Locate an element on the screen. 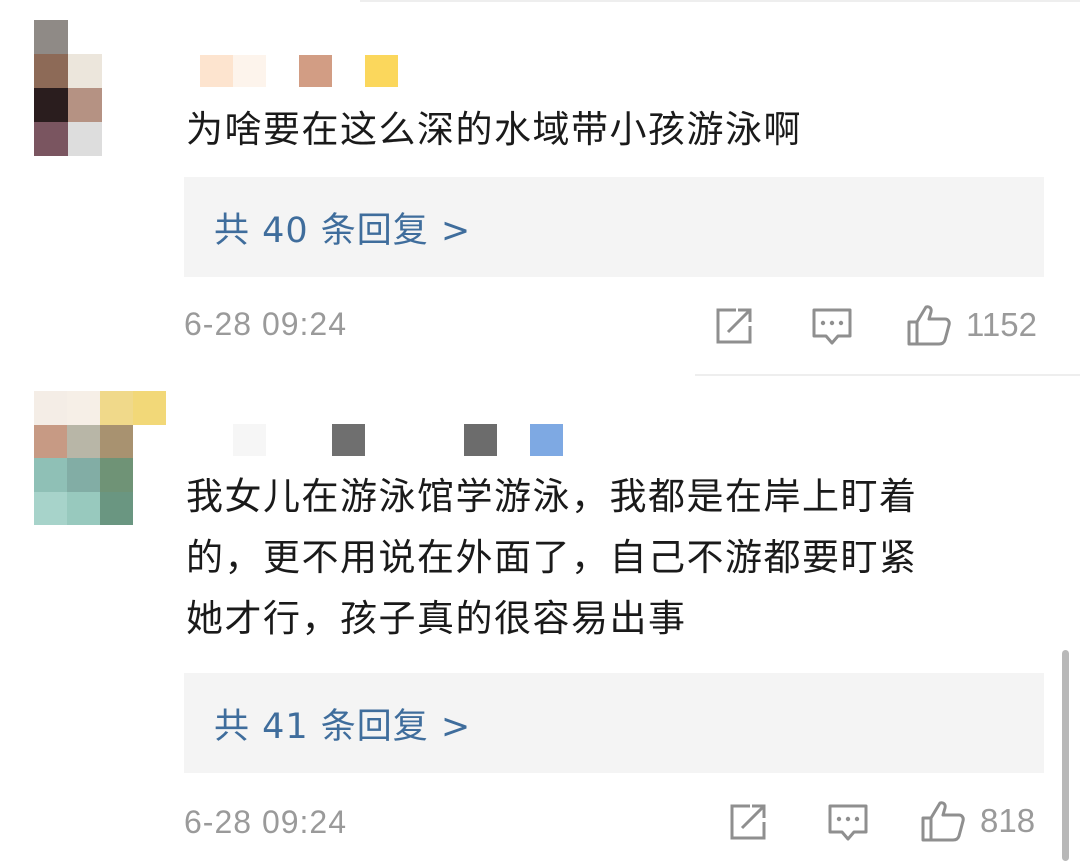  comment-text-line: 的，更不用说在外面了，自己不游都要盯紧 is located at coordinates (552, 557).